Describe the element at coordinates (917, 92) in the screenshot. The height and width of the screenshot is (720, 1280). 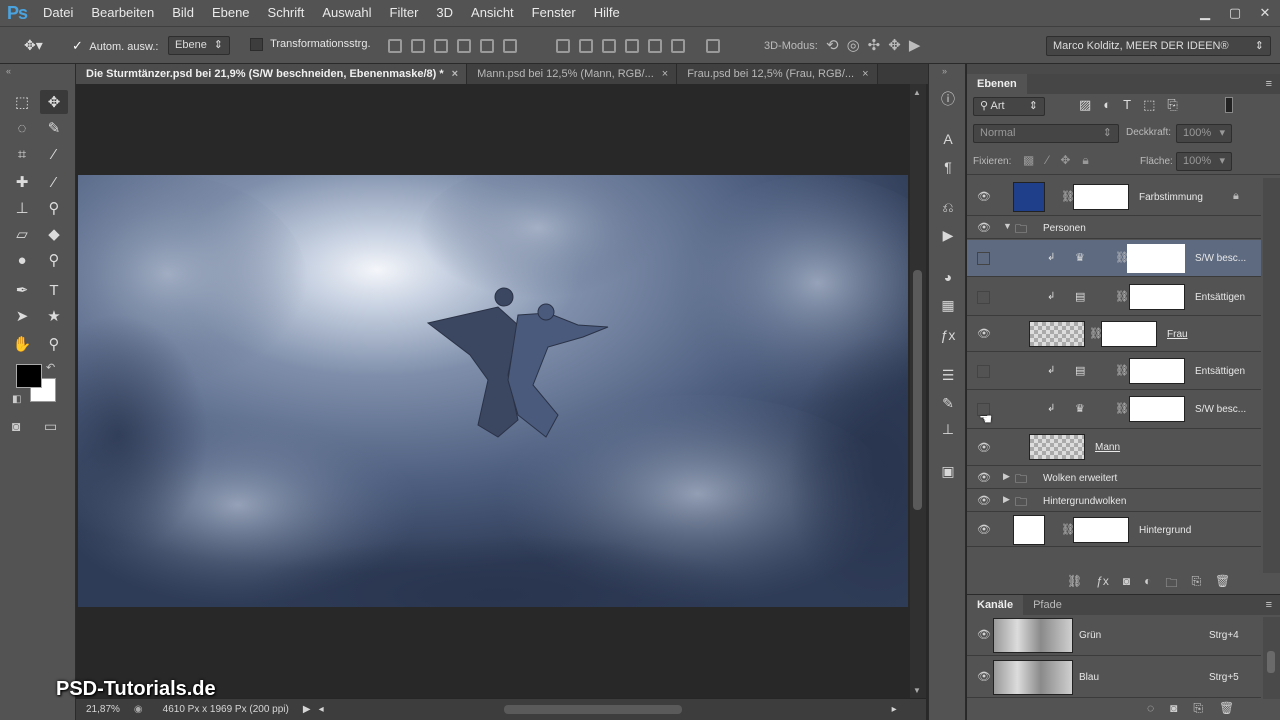
I see `scroll-up-icon: ▲` at that location.